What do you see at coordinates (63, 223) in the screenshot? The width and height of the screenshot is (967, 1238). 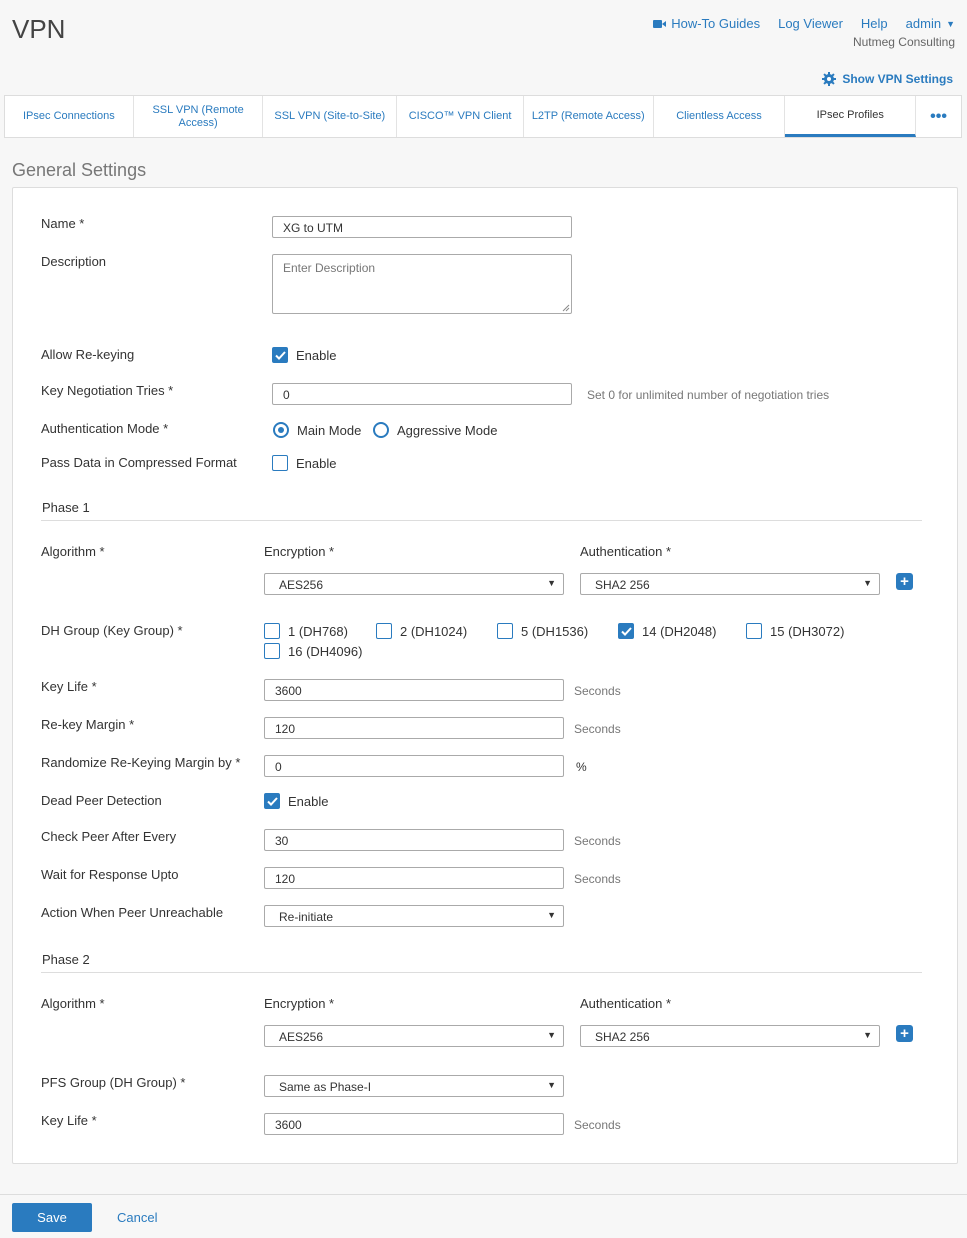 I see `name-label: Name *` at bounding box center [63, 223].